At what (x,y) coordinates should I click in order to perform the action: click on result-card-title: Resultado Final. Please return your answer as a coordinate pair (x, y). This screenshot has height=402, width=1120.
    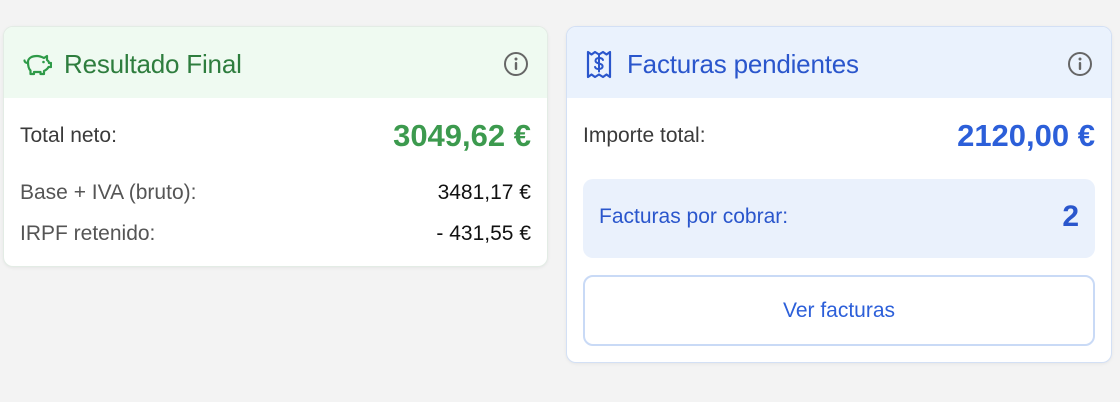
    Looking at the image, I should click on (153, 64).